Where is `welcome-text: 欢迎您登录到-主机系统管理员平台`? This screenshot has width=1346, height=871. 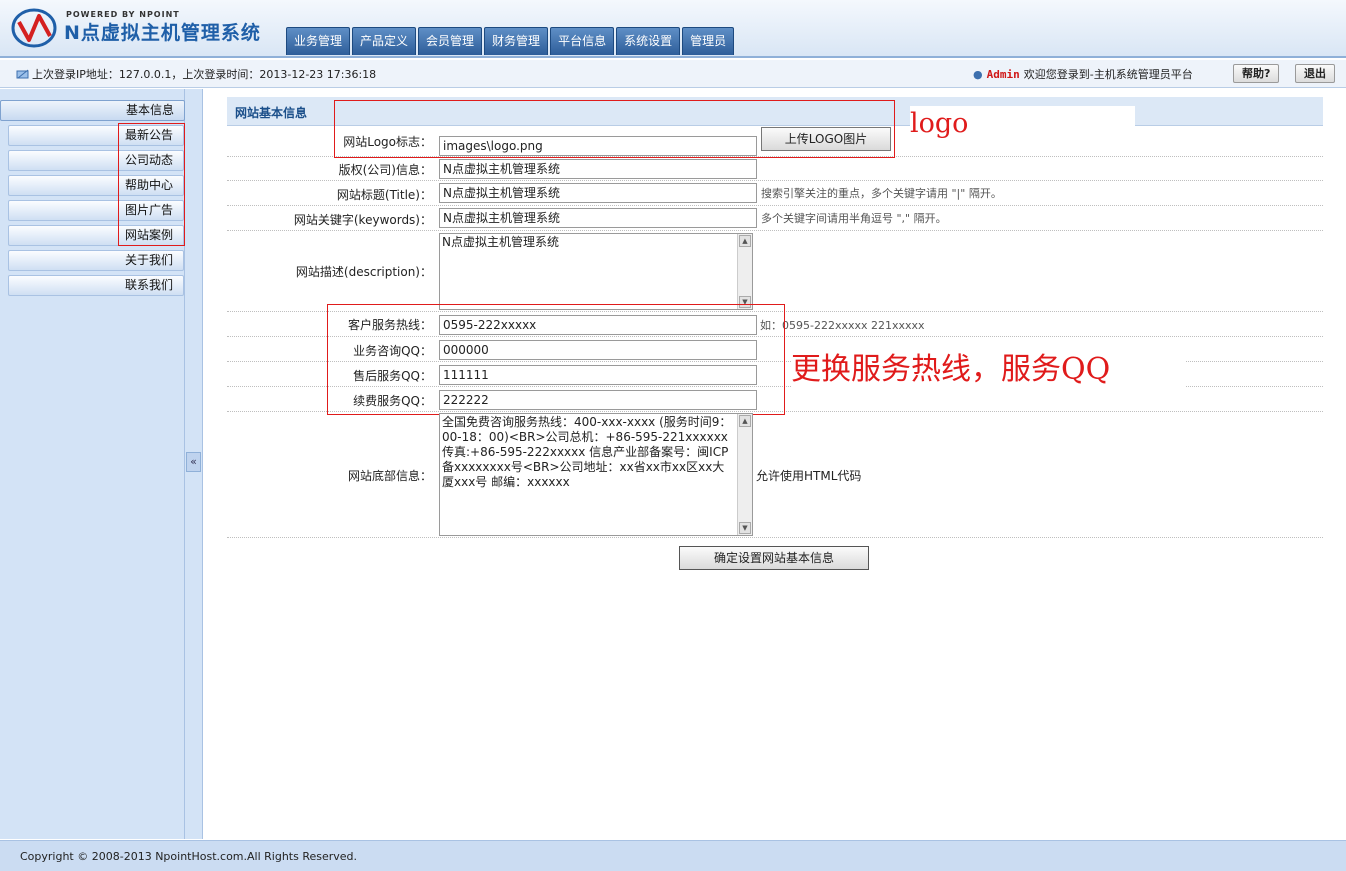
welcome-text: 欢迎您登录到-主机系统管理员平台 is located at coordinates (1108, 74).